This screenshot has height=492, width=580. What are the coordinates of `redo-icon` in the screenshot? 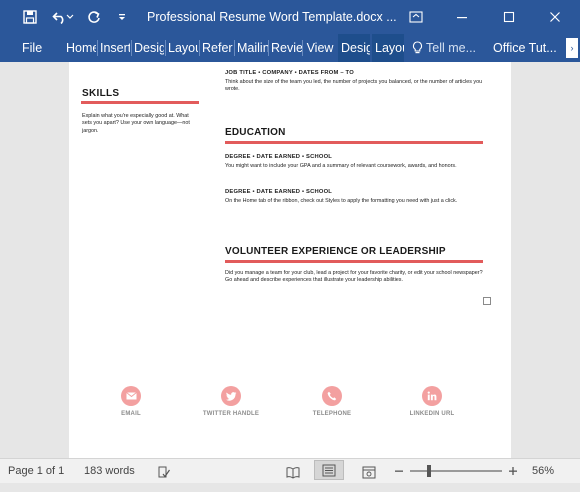 It's located at (94, 17).